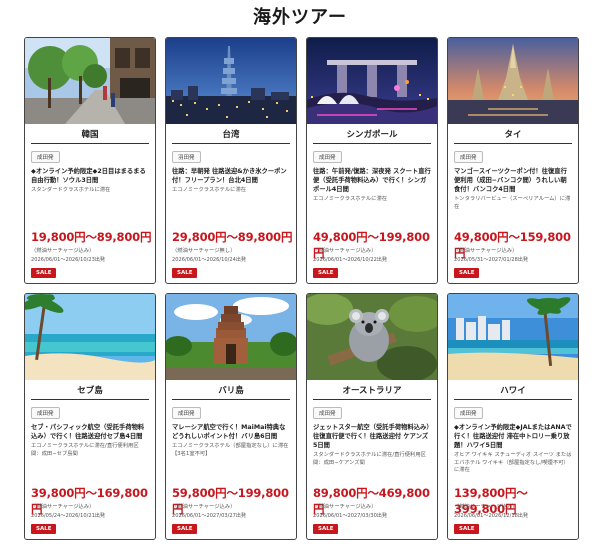  Describe the element at coordinates (369, 459) in the screenshot. I see `hotel-info: スタンダードクラスホテルに滞在/直行便利用区間：成田−ケアンズ間` at that location.